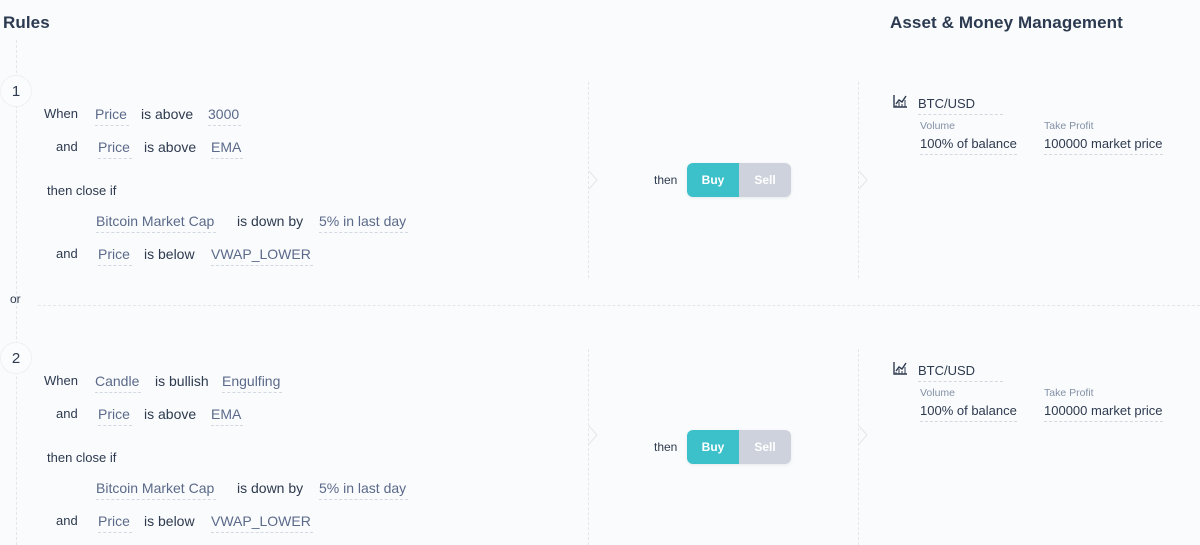  I want to click on or-divider, so click(619, 305).